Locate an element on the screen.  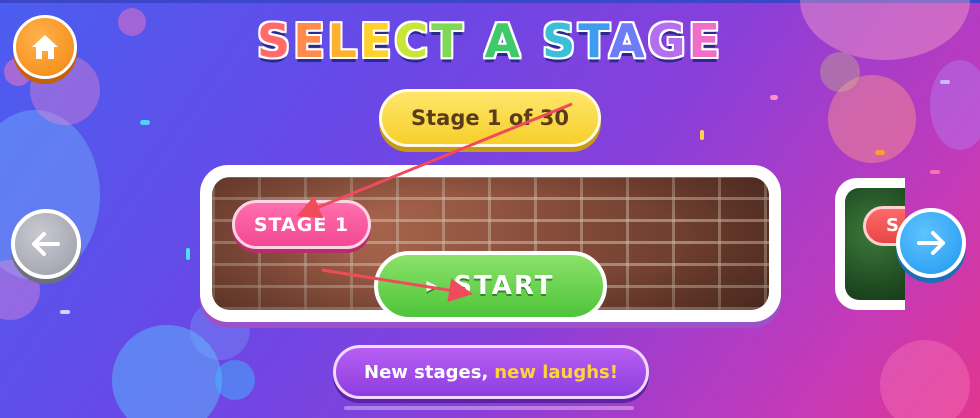
start-label: START is located at coordinates (504, 286).